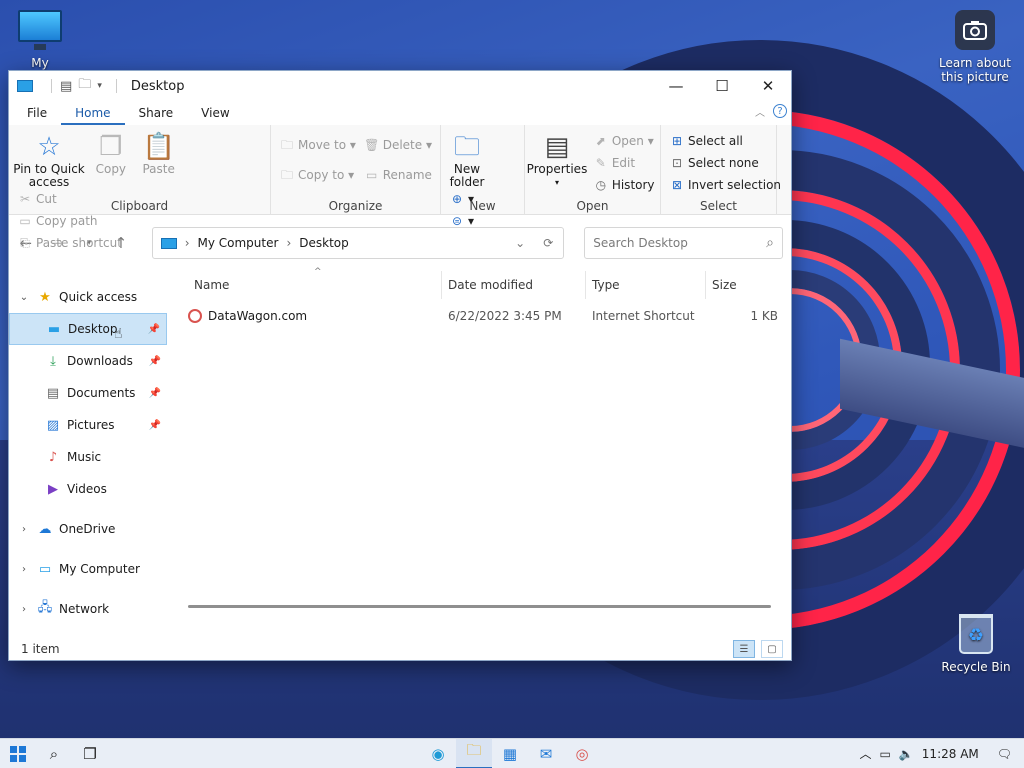  Describe the element at coordinates (88, 457) in the screenshot. I see `sidebar-item-music: ♪ Music` at that location.